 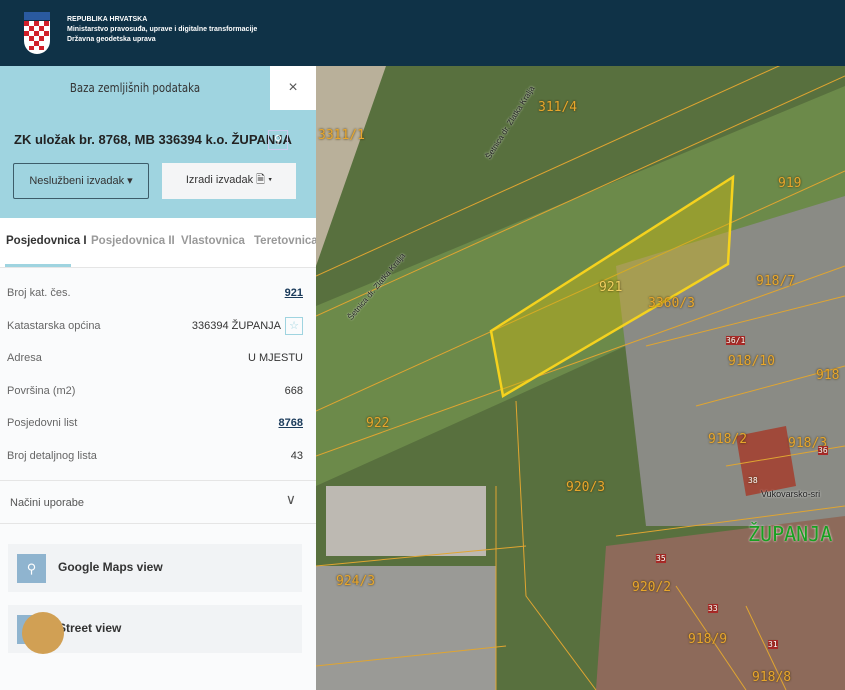 What do you see at coordinates (46, 241) in the screenshot?
I see `tab-posjedovnica-1: Posjedovnica I` at bounding box center [46, 241].